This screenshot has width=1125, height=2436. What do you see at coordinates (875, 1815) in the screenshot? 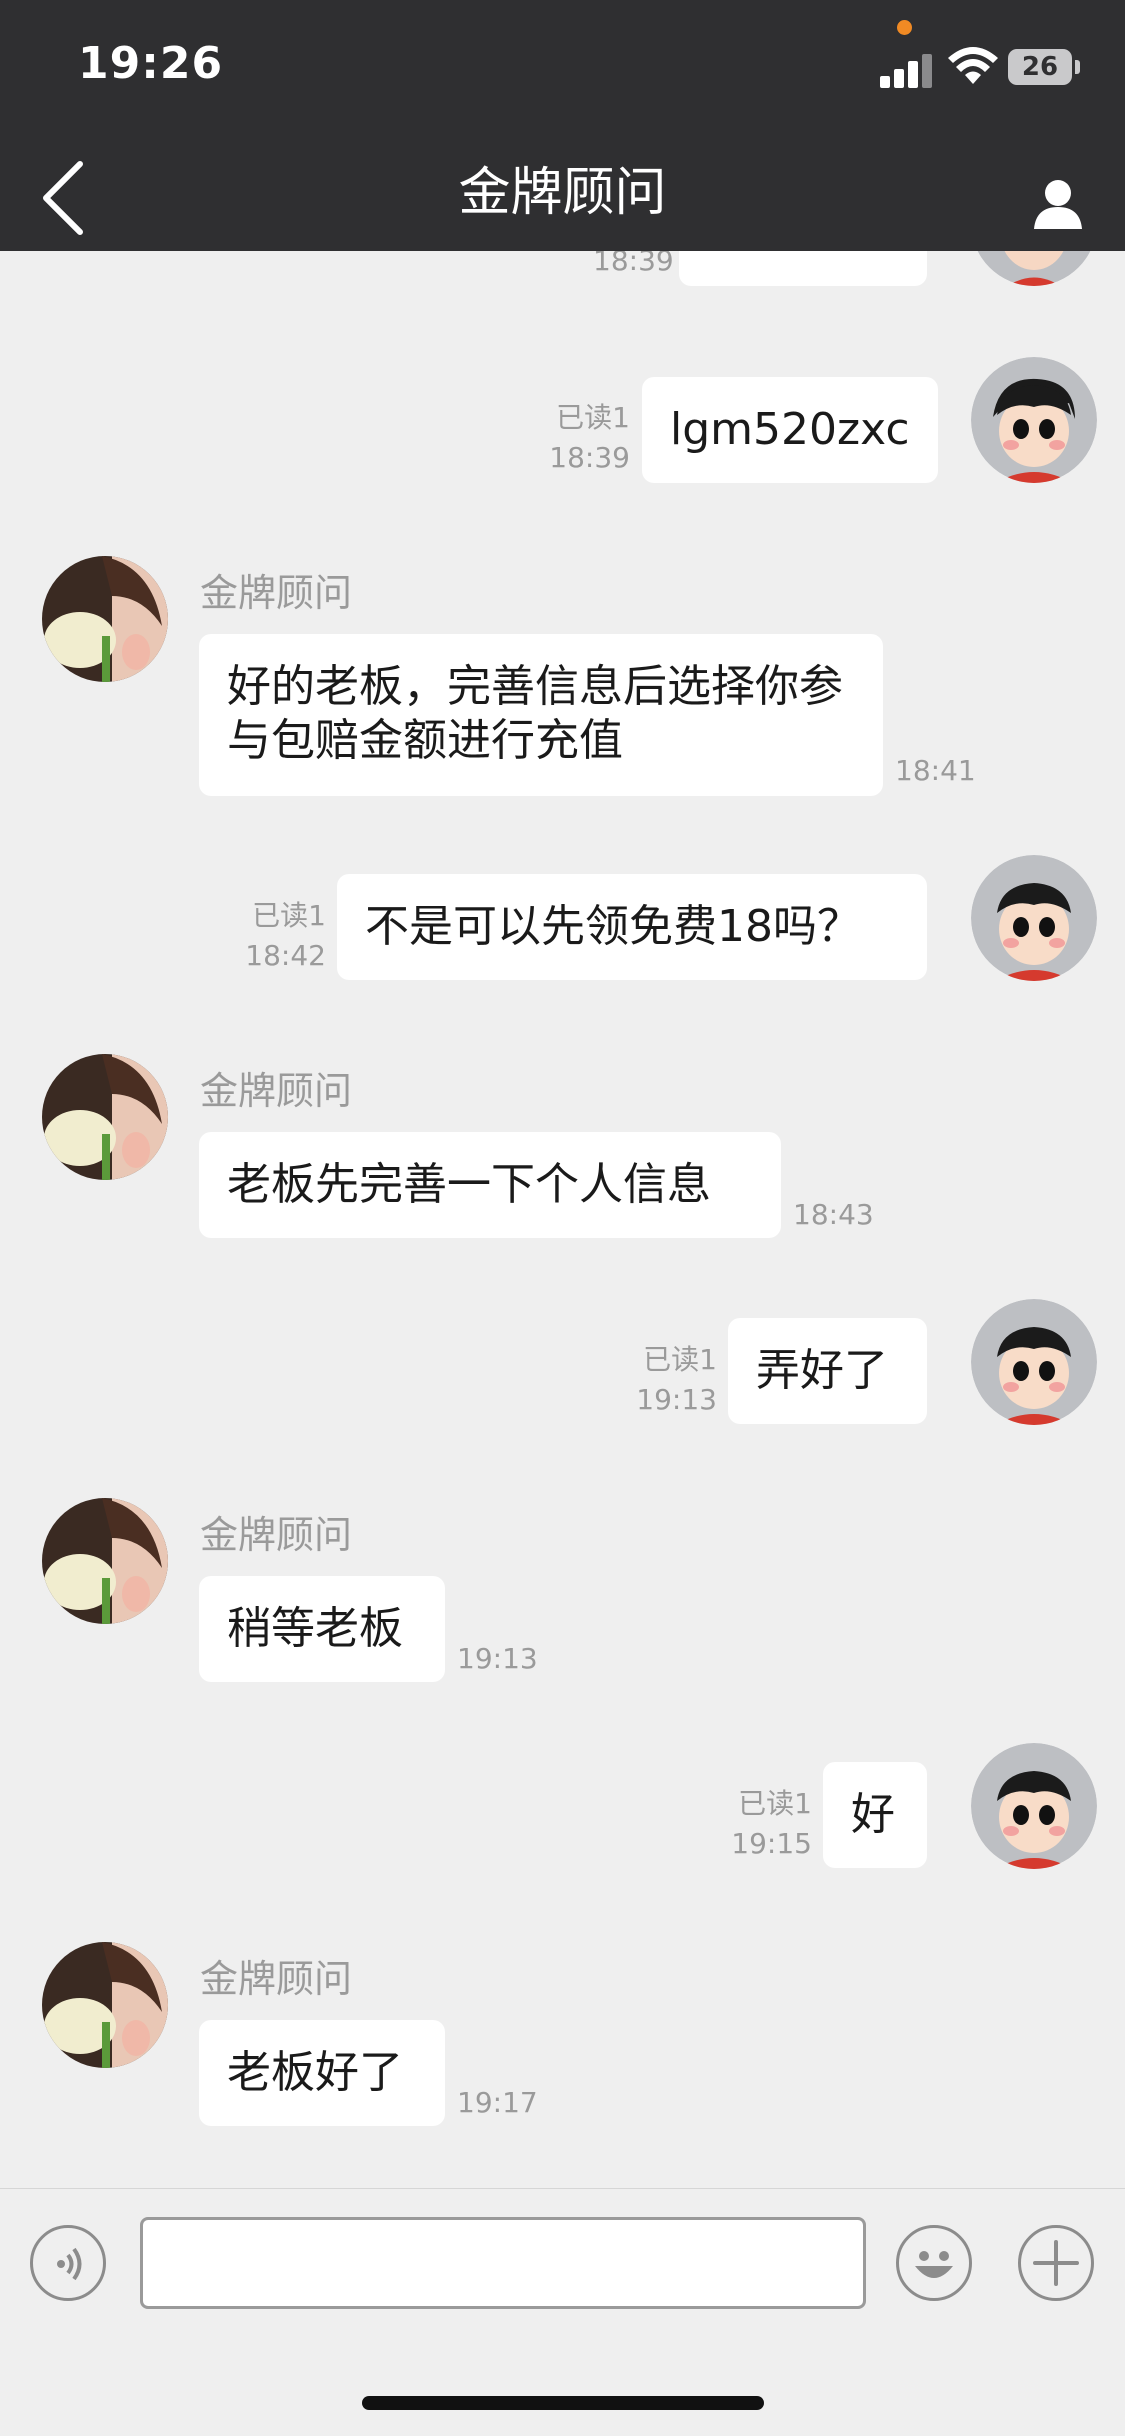
I see `message-bubble: 好` at bounding box center [875, 1815].